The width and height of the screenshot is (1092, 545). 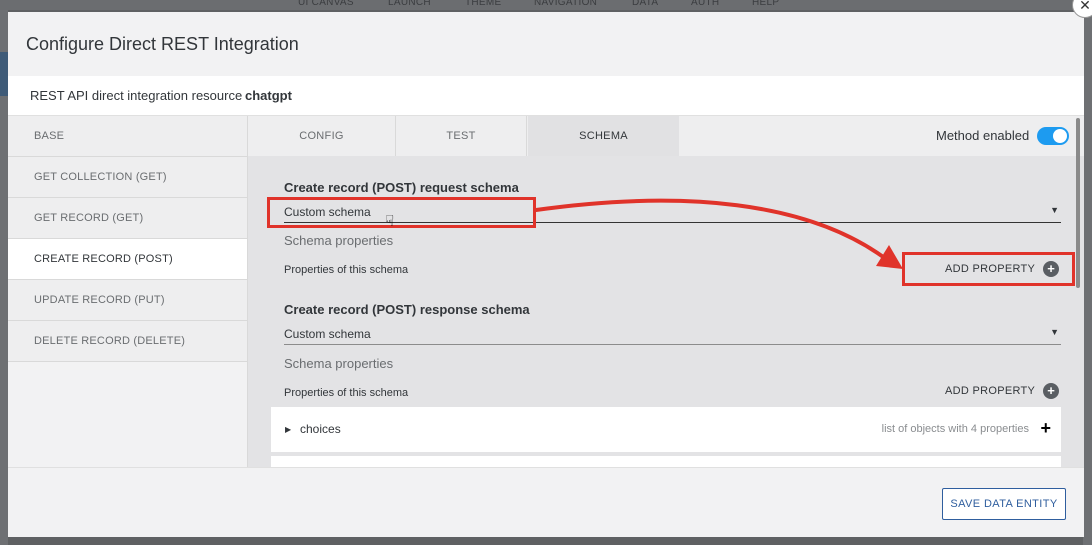 What do you see at coordinates (645, 4) in the screenshot?
I see `bg-nav-item: DATA` at bounding box center [645, 4].